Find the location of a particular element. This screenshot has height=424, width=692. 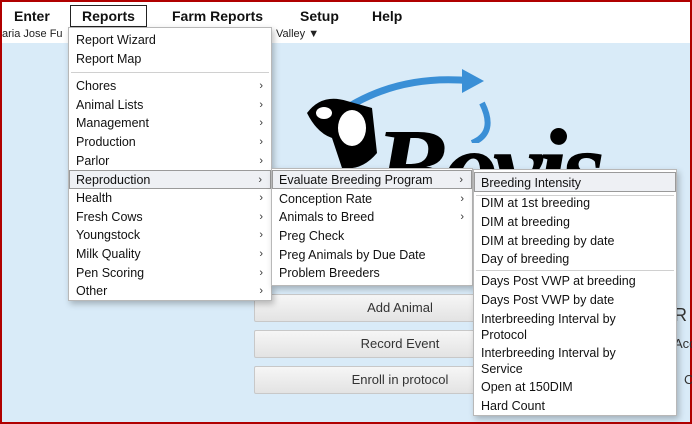

menu-item-label: Youngstock is located at coordinates (108, 235).